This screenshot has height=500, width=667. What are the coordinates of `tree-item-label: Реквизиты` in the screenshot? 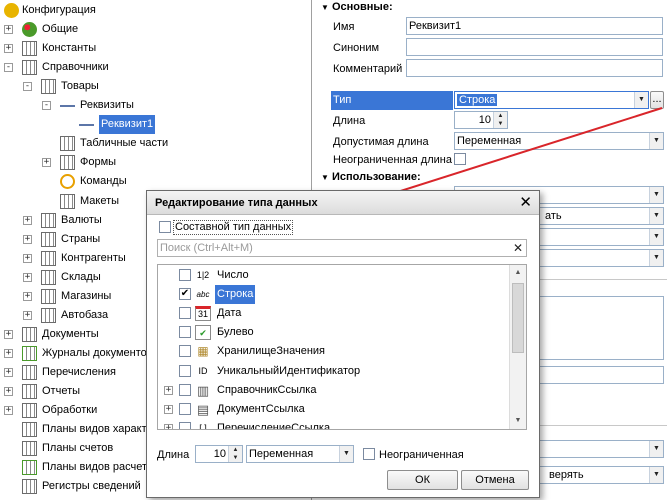 It's located at (107, 105).